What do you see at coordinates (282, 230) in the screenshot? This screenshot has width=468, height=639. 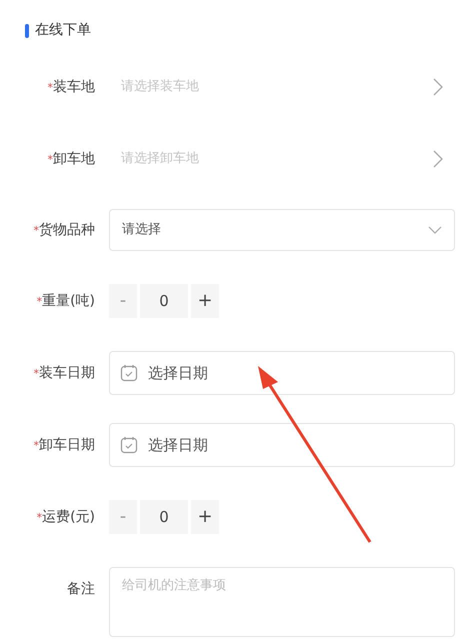 I see `select-field: 请选择` at bounding box center [282, 230].